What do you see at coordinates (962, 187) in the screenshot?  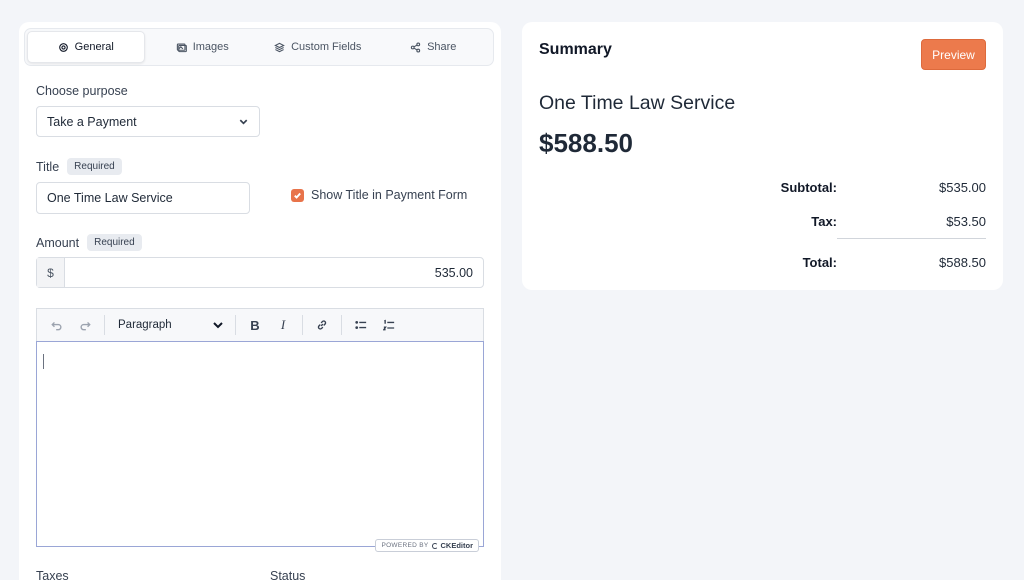 I see `subtotal-value: $535.00` at bounding box center [962, 187].